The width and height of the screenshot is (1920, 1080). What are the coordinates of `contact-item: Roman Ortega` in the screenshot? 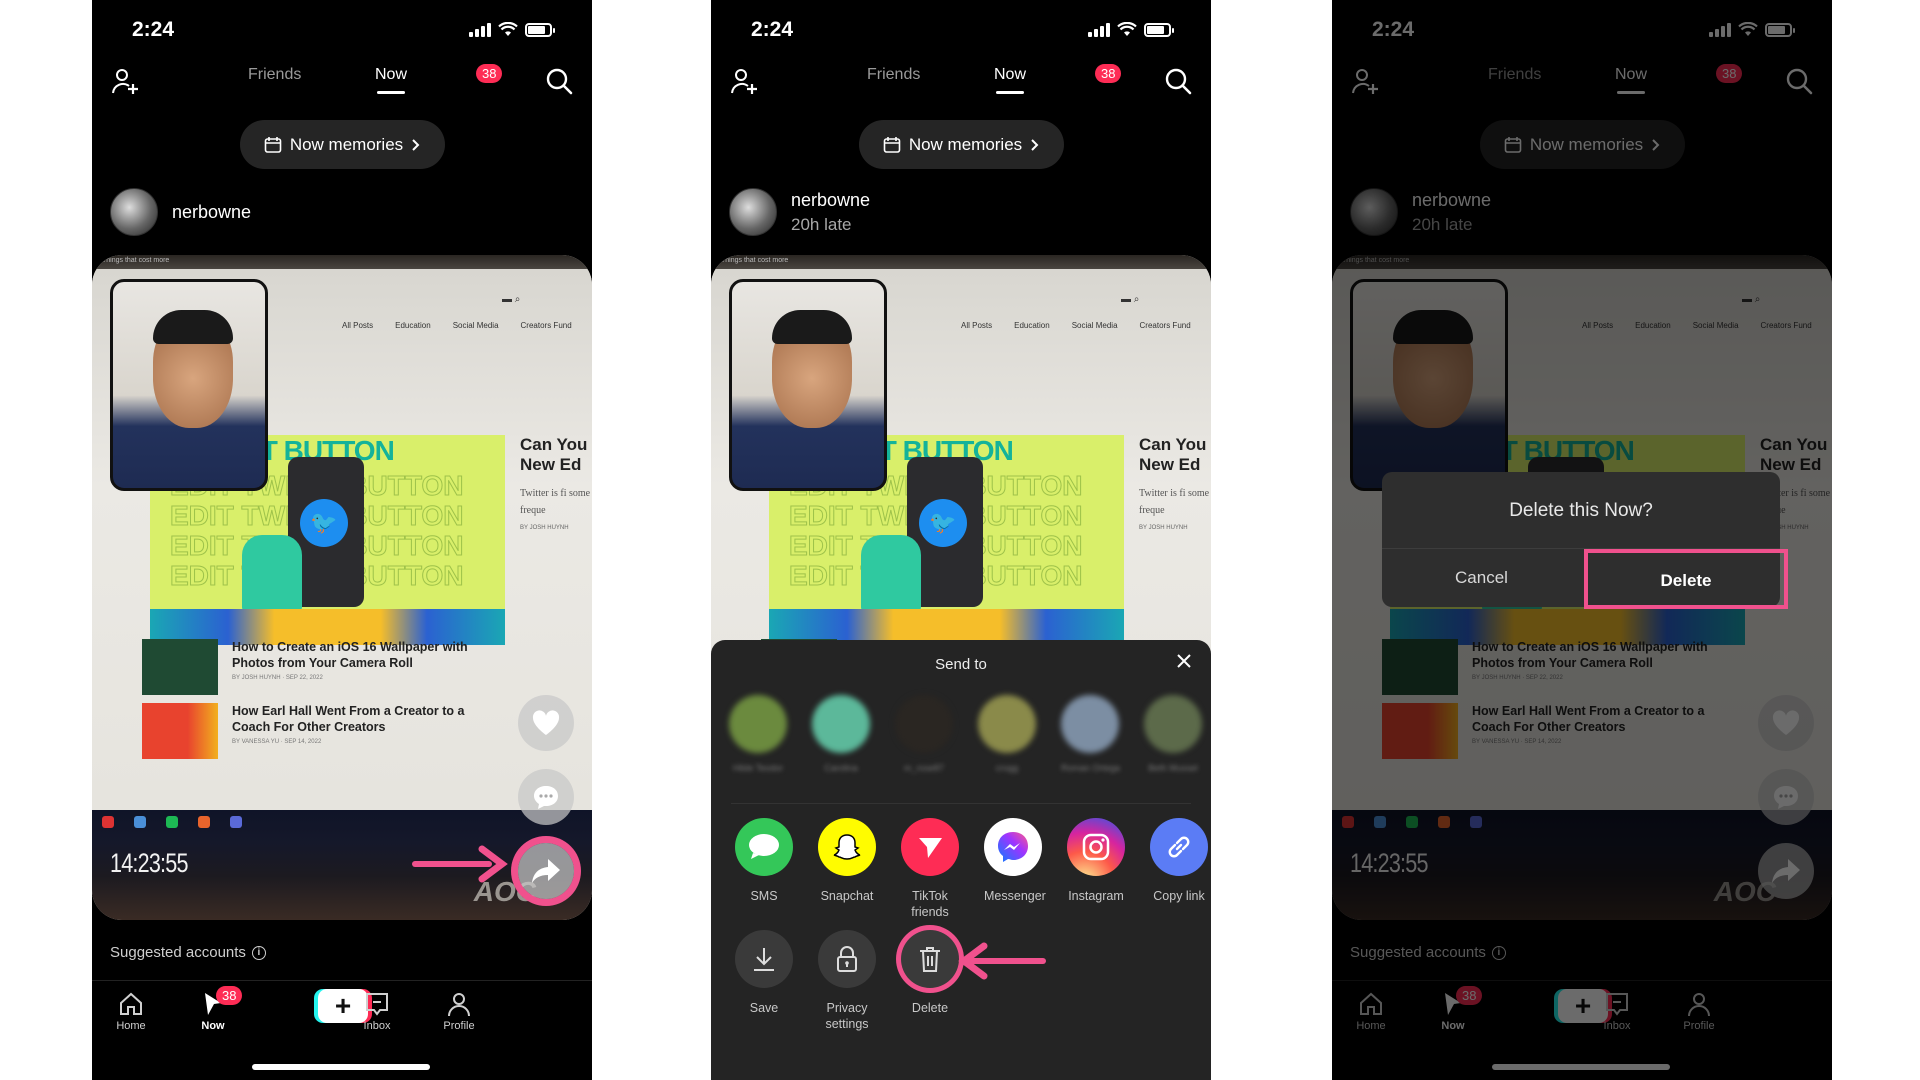 It's located at (1091, 734).